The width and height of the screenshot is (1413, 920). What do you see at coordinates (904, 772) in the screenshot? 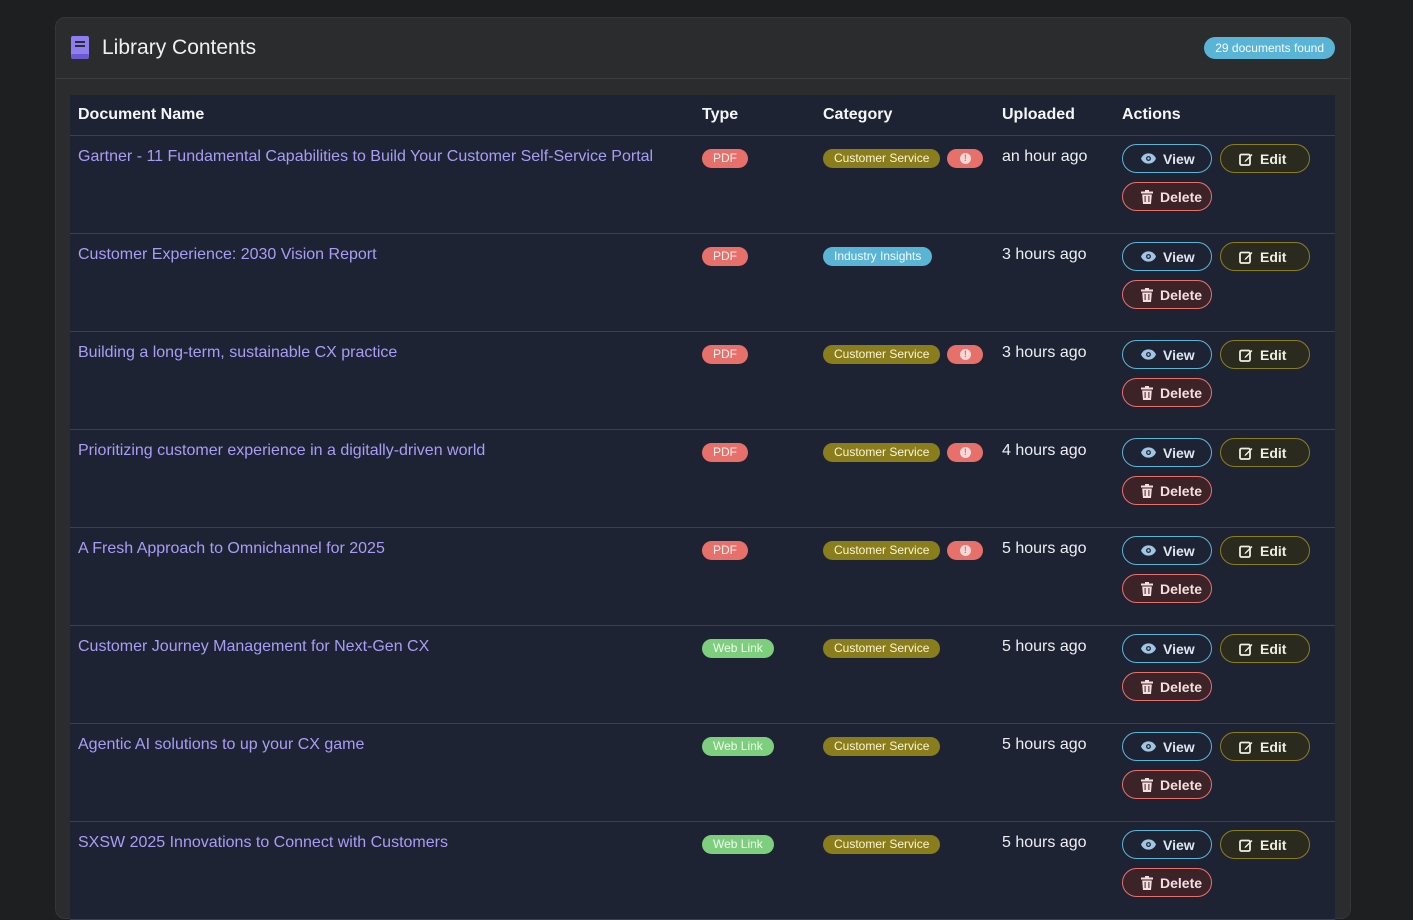
I see `category-cell: Customer Service` at bounding box center [904, 772].